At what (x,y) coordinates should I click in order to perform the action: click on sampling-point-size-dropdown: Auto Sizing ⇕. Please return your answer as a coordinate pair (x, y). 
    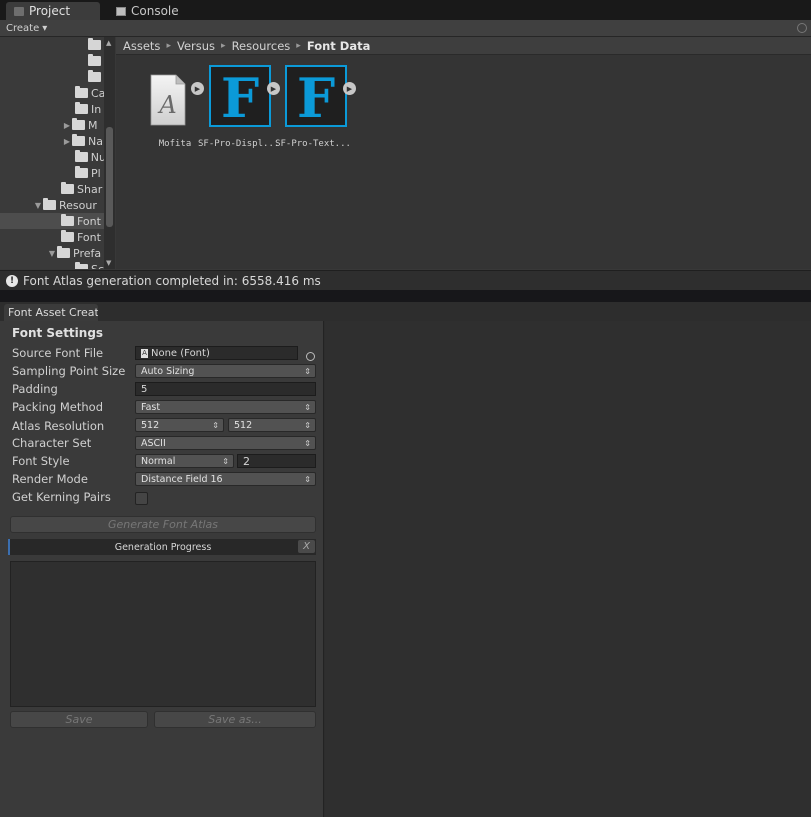
    Looking at the image, I should click on (225, 371).